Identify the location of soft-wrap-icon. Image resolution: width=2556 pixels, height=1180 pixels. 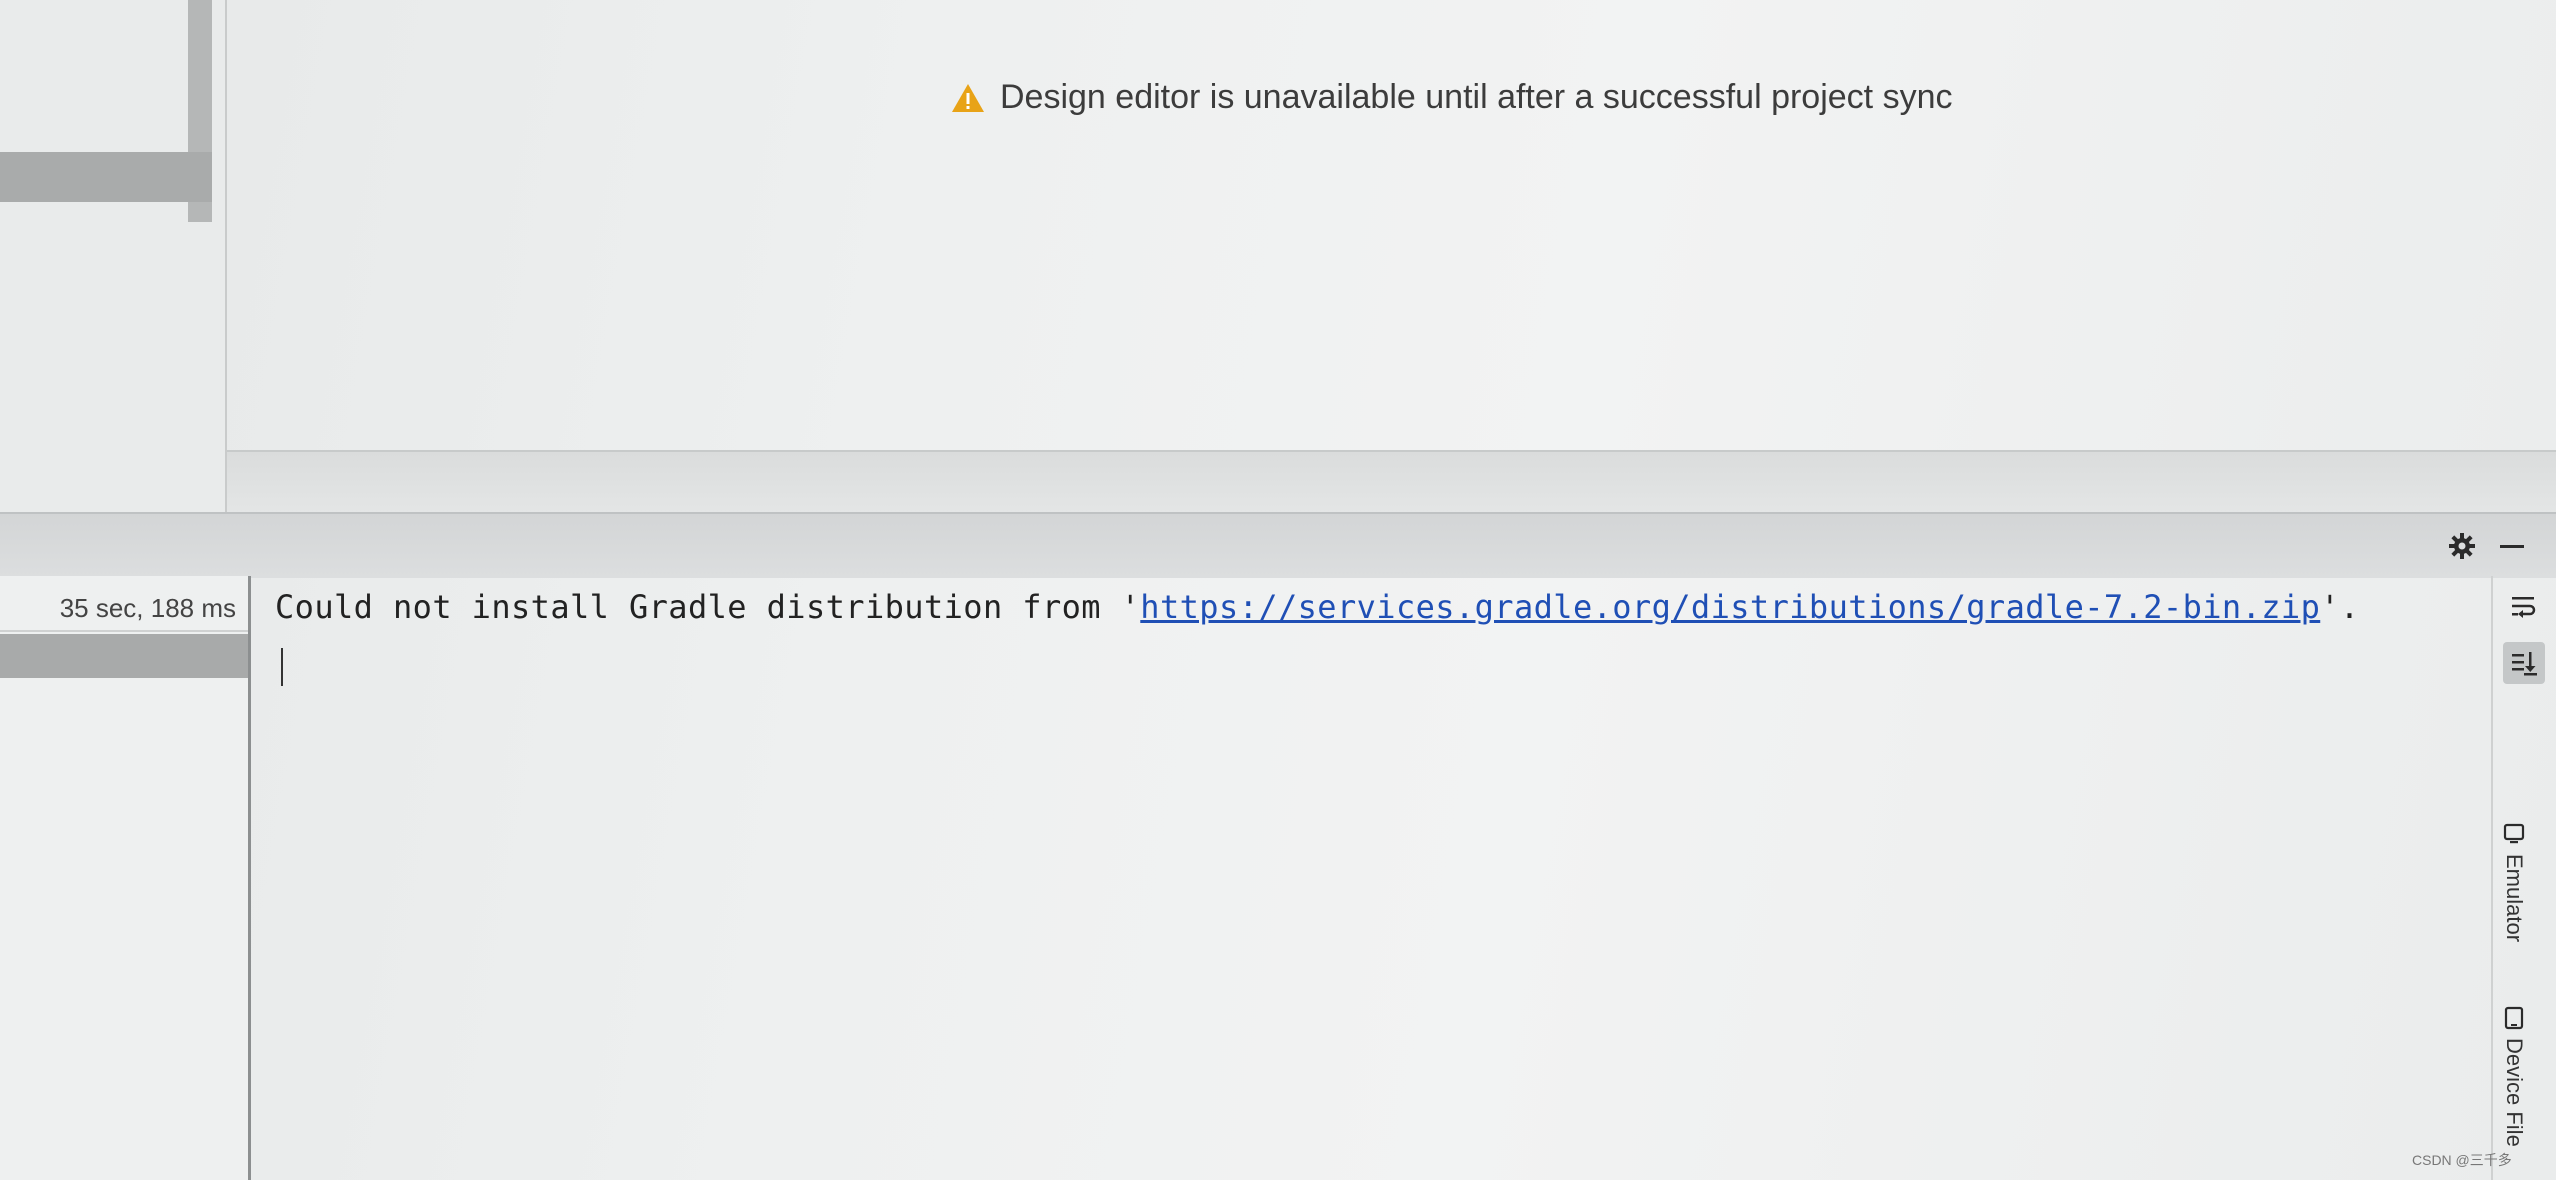
(2524, 607).